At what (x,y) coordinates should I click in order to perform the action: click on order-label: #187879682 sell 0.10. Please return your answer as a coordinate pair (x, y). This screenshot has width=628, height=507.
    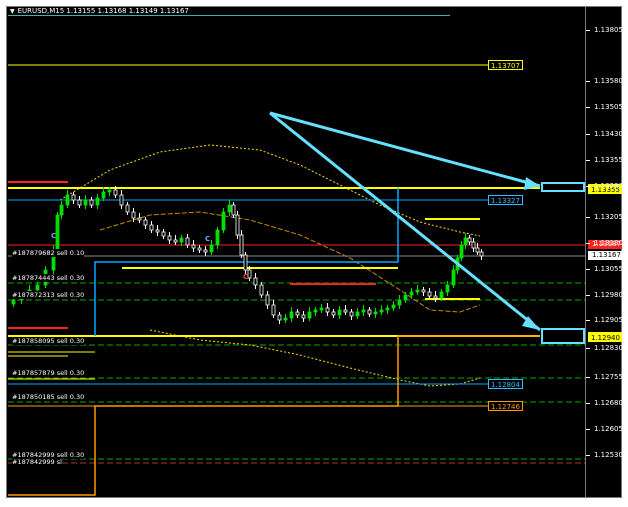
    Looking at the image, I should click on (48, 253).